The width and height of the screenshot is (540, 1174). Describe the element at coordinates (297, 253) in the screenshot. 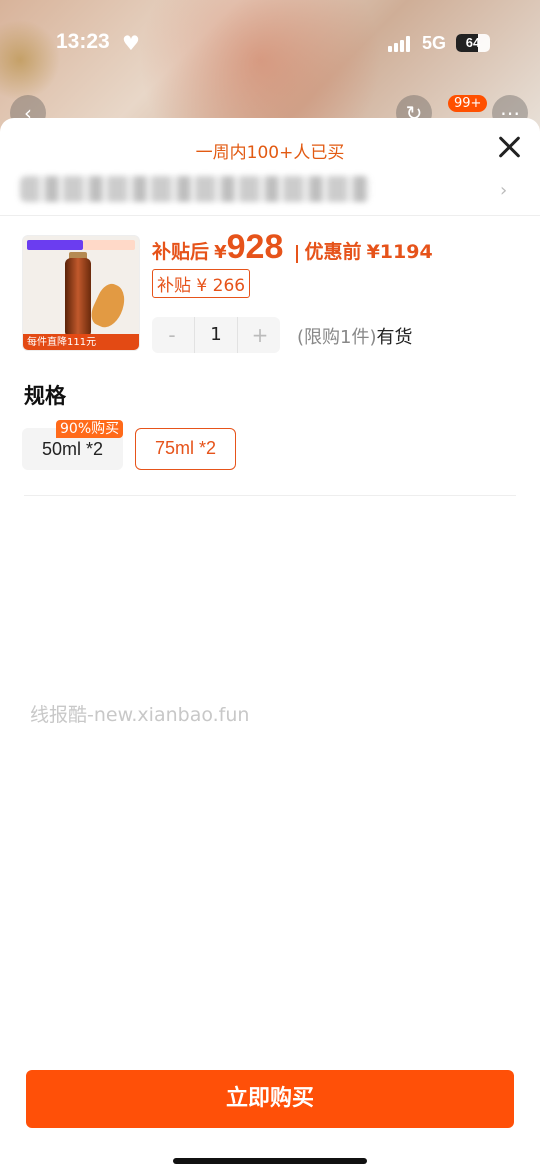

I see `price-separator` at that location.